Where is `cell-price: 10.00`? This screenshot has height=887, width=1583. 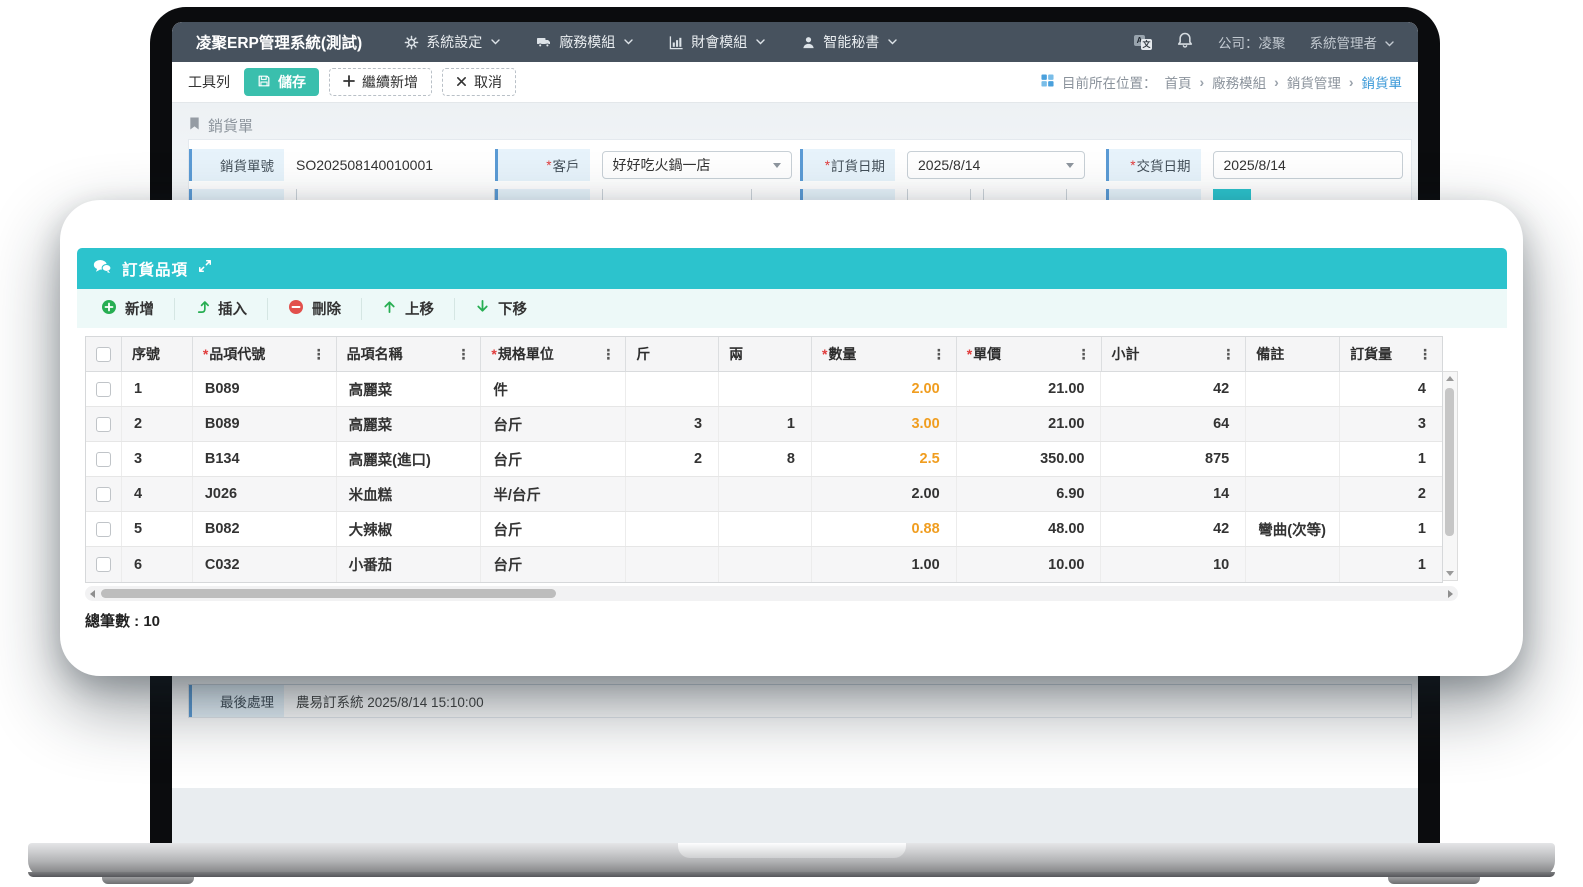 cell-price: 10.00 is located at coordinates (1029, 564).